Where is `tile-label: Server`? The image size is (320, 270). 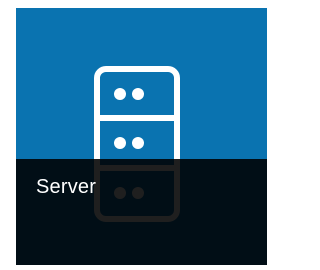 tile-label: Server is located at coordinates (66, 187).